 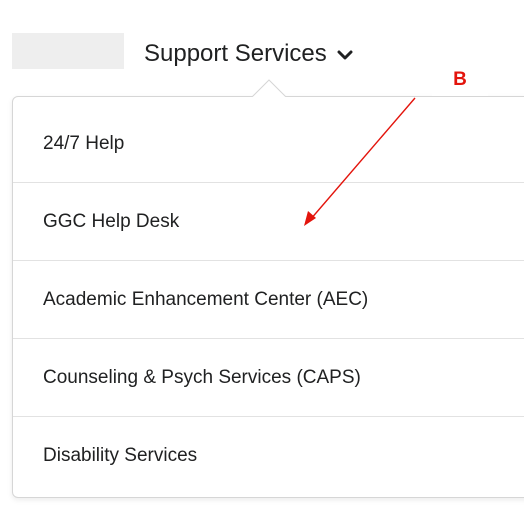 I want to click on nav-tab-placeholder, so click(x=68, y=51).